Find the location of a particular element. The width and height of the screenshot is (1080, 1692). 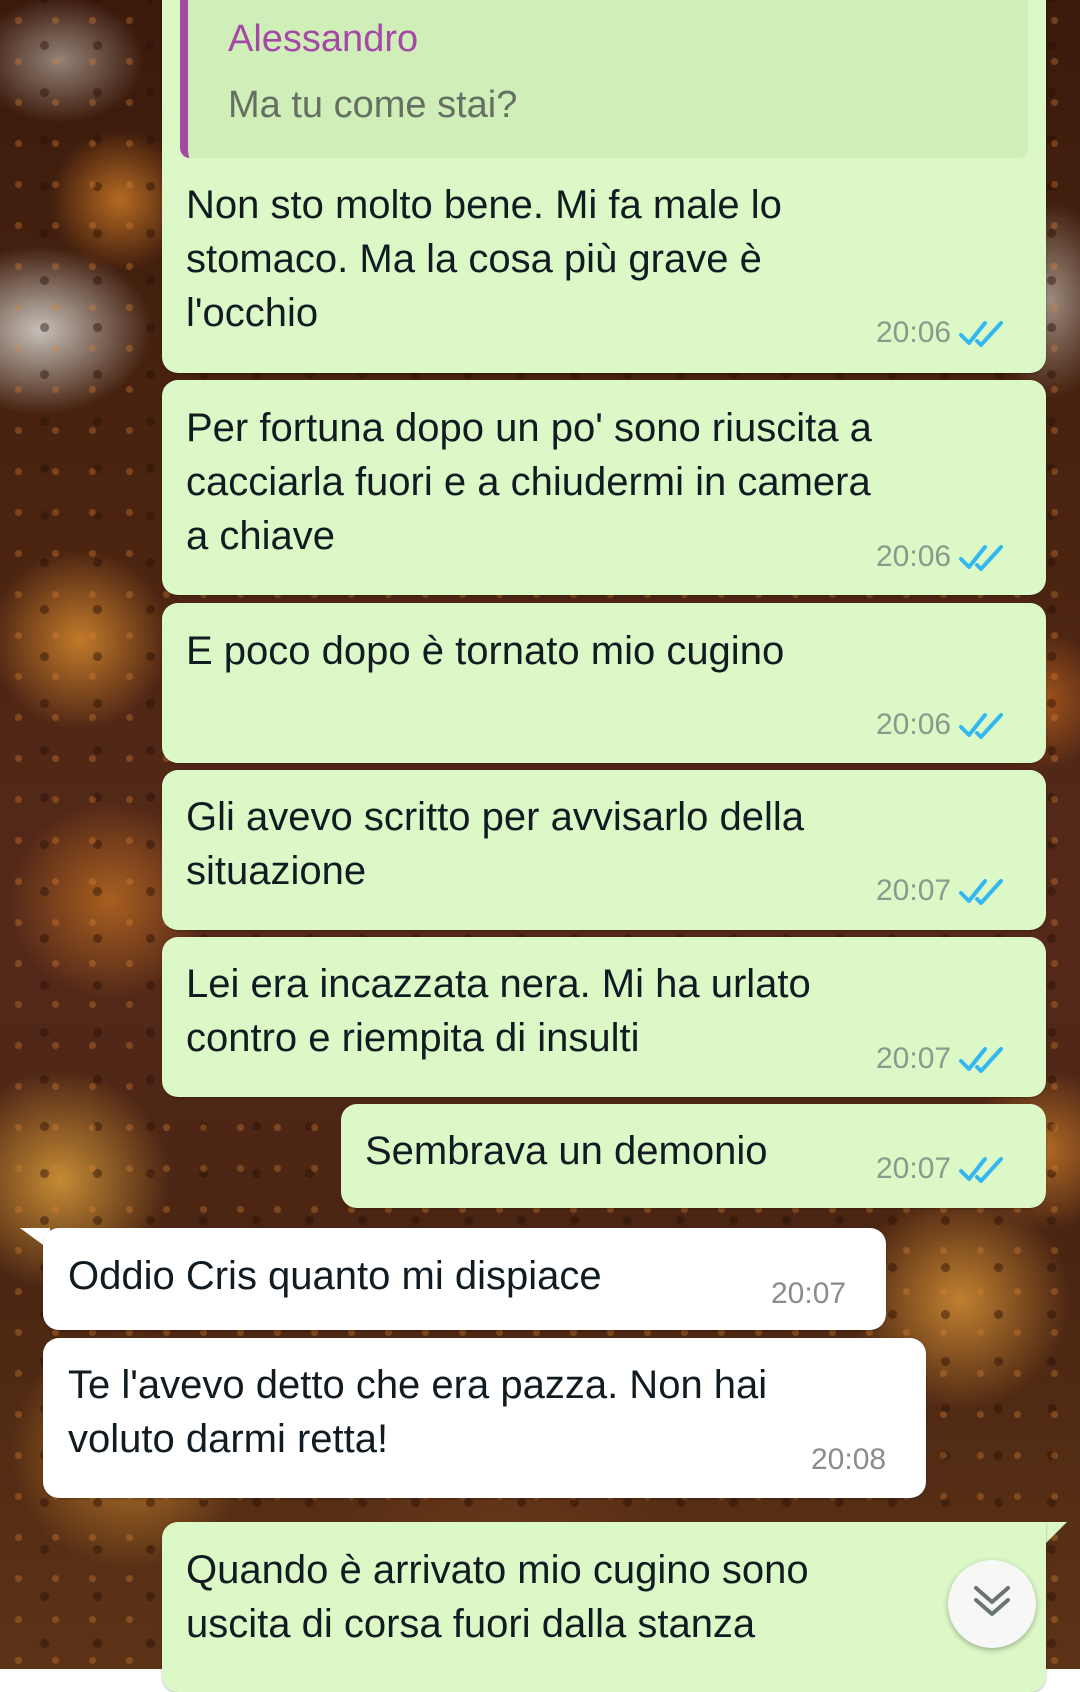

message-time: 20:08 is located at coordinates (849, 1459).